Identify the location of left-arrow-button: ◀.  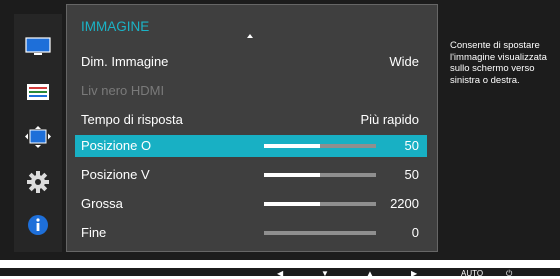
(280, 273).